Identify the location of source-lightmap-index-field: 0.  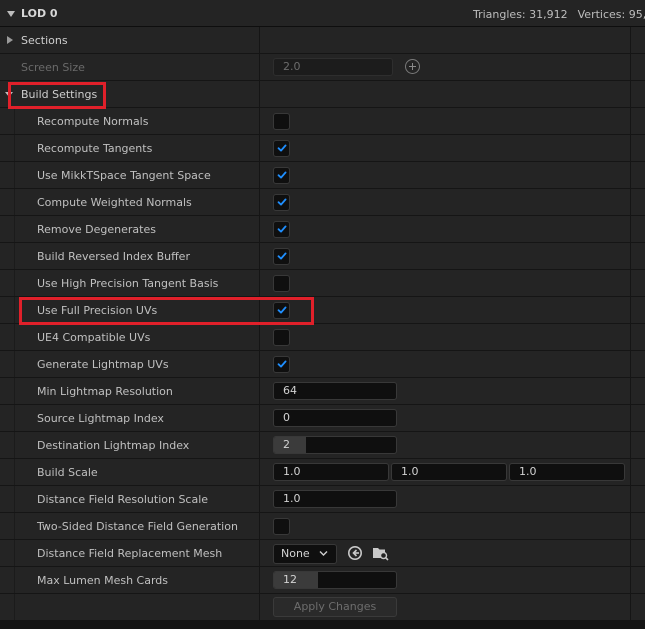
(335, 418).